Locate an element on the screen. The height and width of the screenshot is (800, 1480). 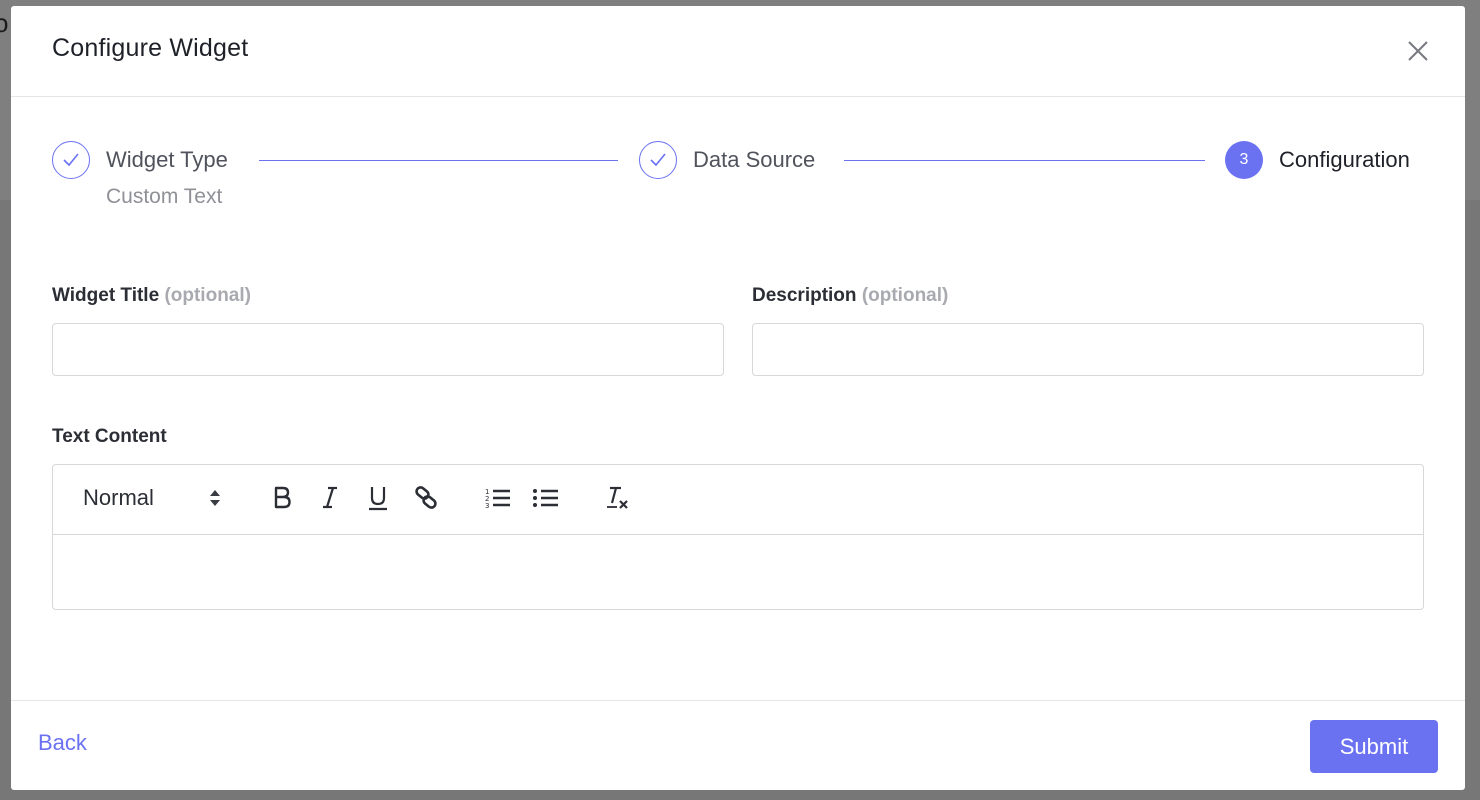
clear-format-button is located at coordinates (619, 499).